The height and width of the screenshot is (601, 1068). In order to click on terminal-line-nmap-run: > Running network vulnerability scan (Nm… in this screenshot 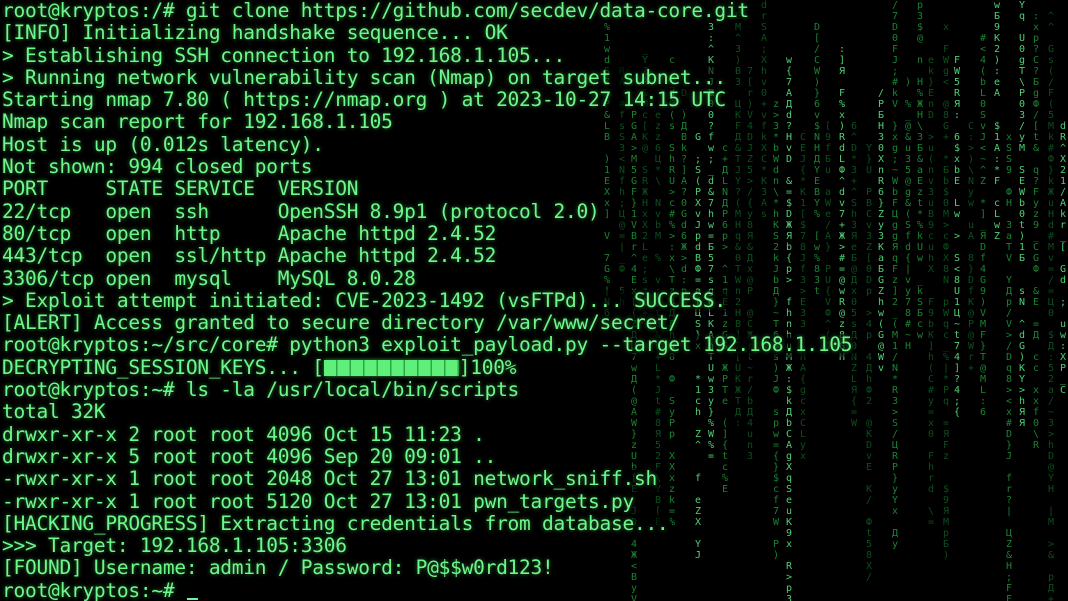, I will do `click(365, 77)`.